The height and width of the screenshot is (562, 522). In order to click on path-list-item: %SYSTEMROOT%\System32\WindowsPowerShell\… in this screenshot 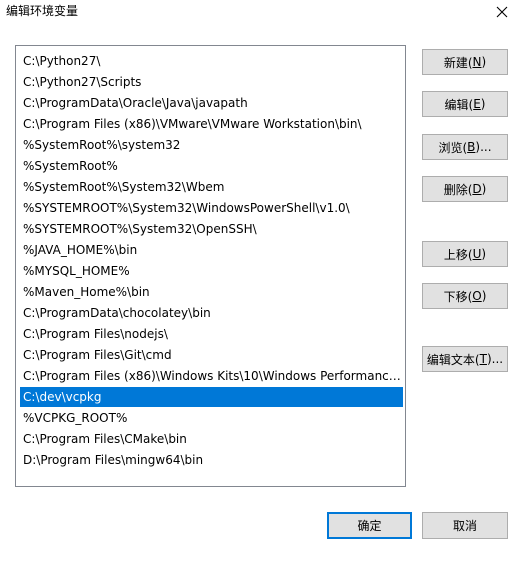, I will do `click(211, 208)`.